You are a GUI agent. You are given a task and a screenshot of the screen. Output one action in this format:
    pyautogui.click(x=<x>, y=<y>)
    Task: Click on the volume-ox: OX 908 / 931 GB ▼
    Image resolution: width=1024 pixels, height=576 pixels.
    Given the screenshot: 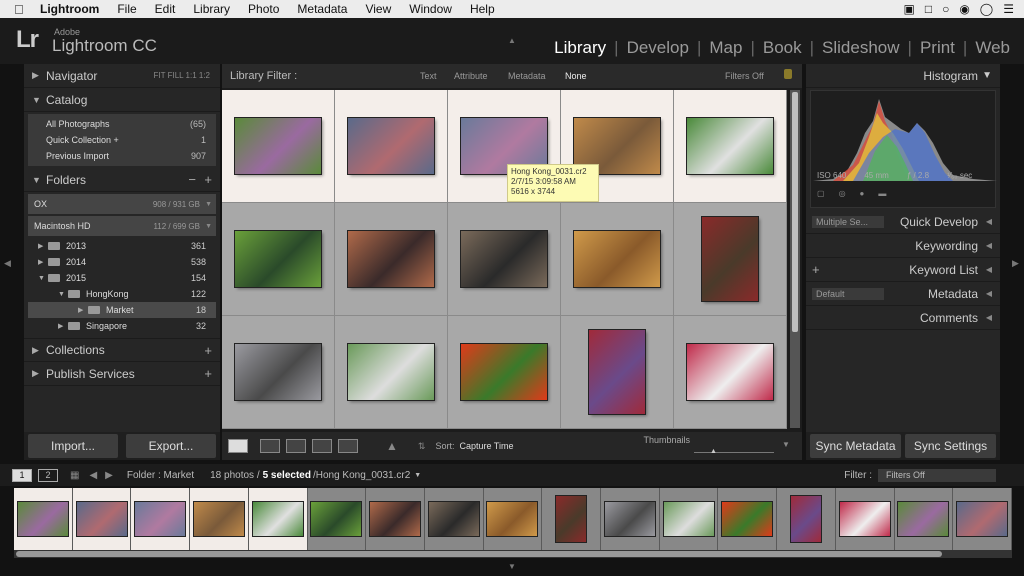 What is the action you would take?
    pyautogui.click(x=122, y=204)
    